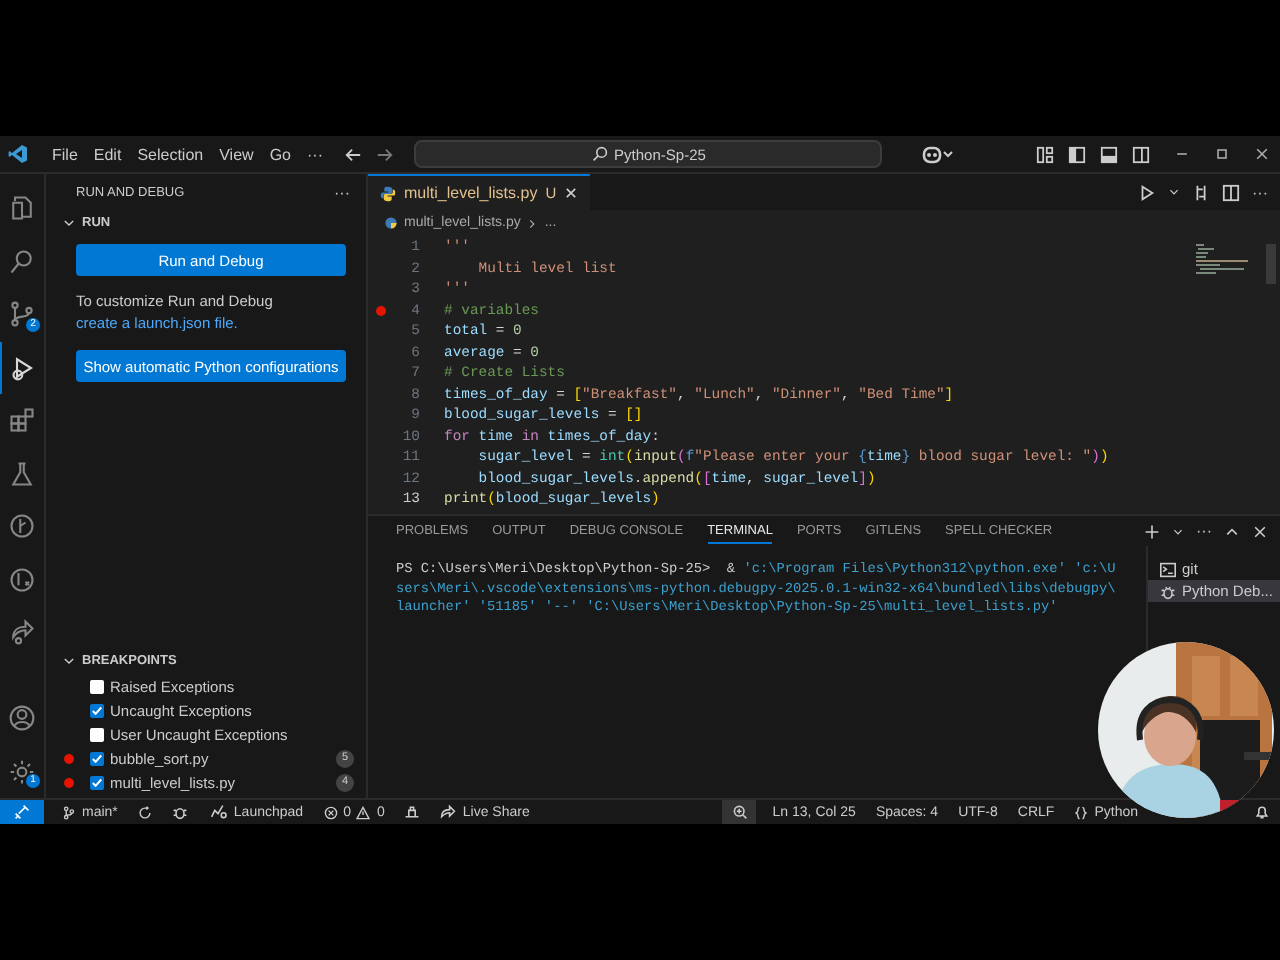  What do you see at coordinates (22, 420) in the screenshot?
I see `extensions-icon` at bounding box center [22, 420].